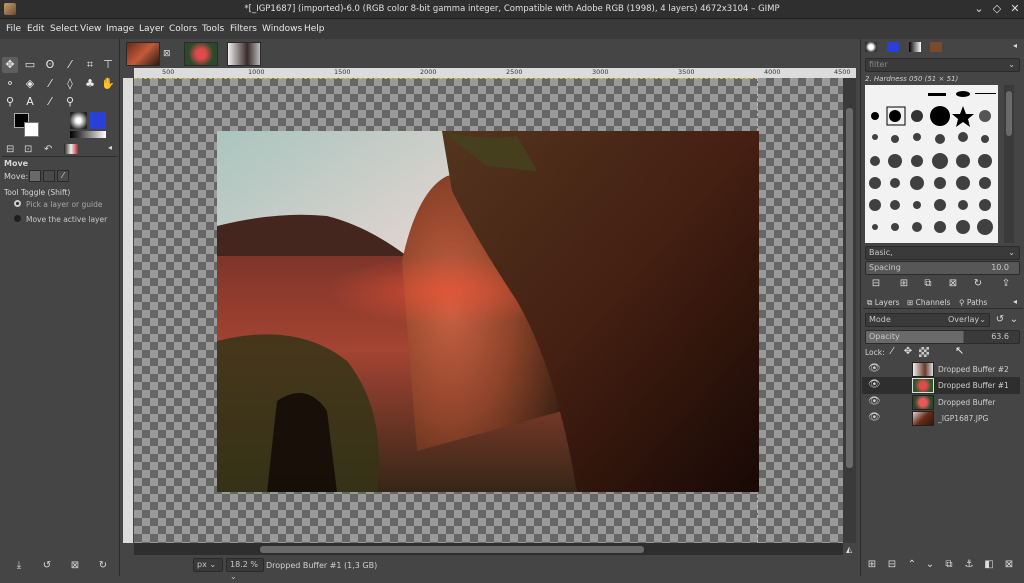 The image size is (1024, 583). I want to click on zoom-icon: ⚲, so click(70, 102).